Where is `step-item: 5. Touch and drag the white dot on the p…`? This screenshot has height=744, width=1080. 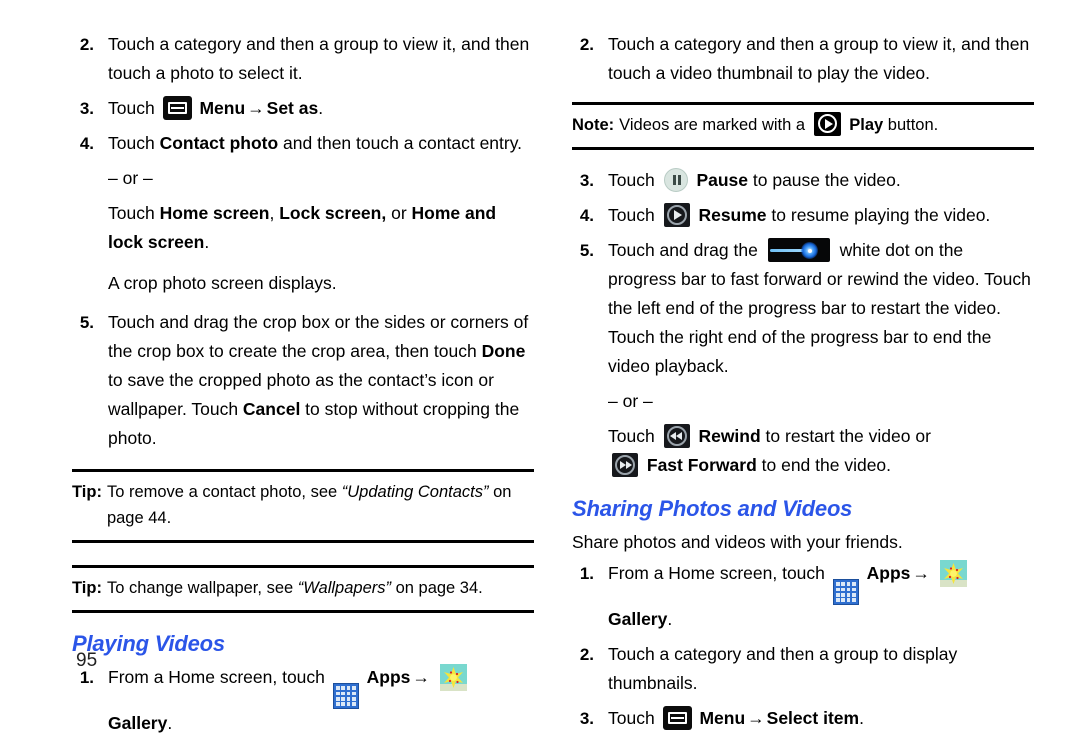 step-item: 5. Touch and drag the white dot on the p… is located at coordinates (803, 308).